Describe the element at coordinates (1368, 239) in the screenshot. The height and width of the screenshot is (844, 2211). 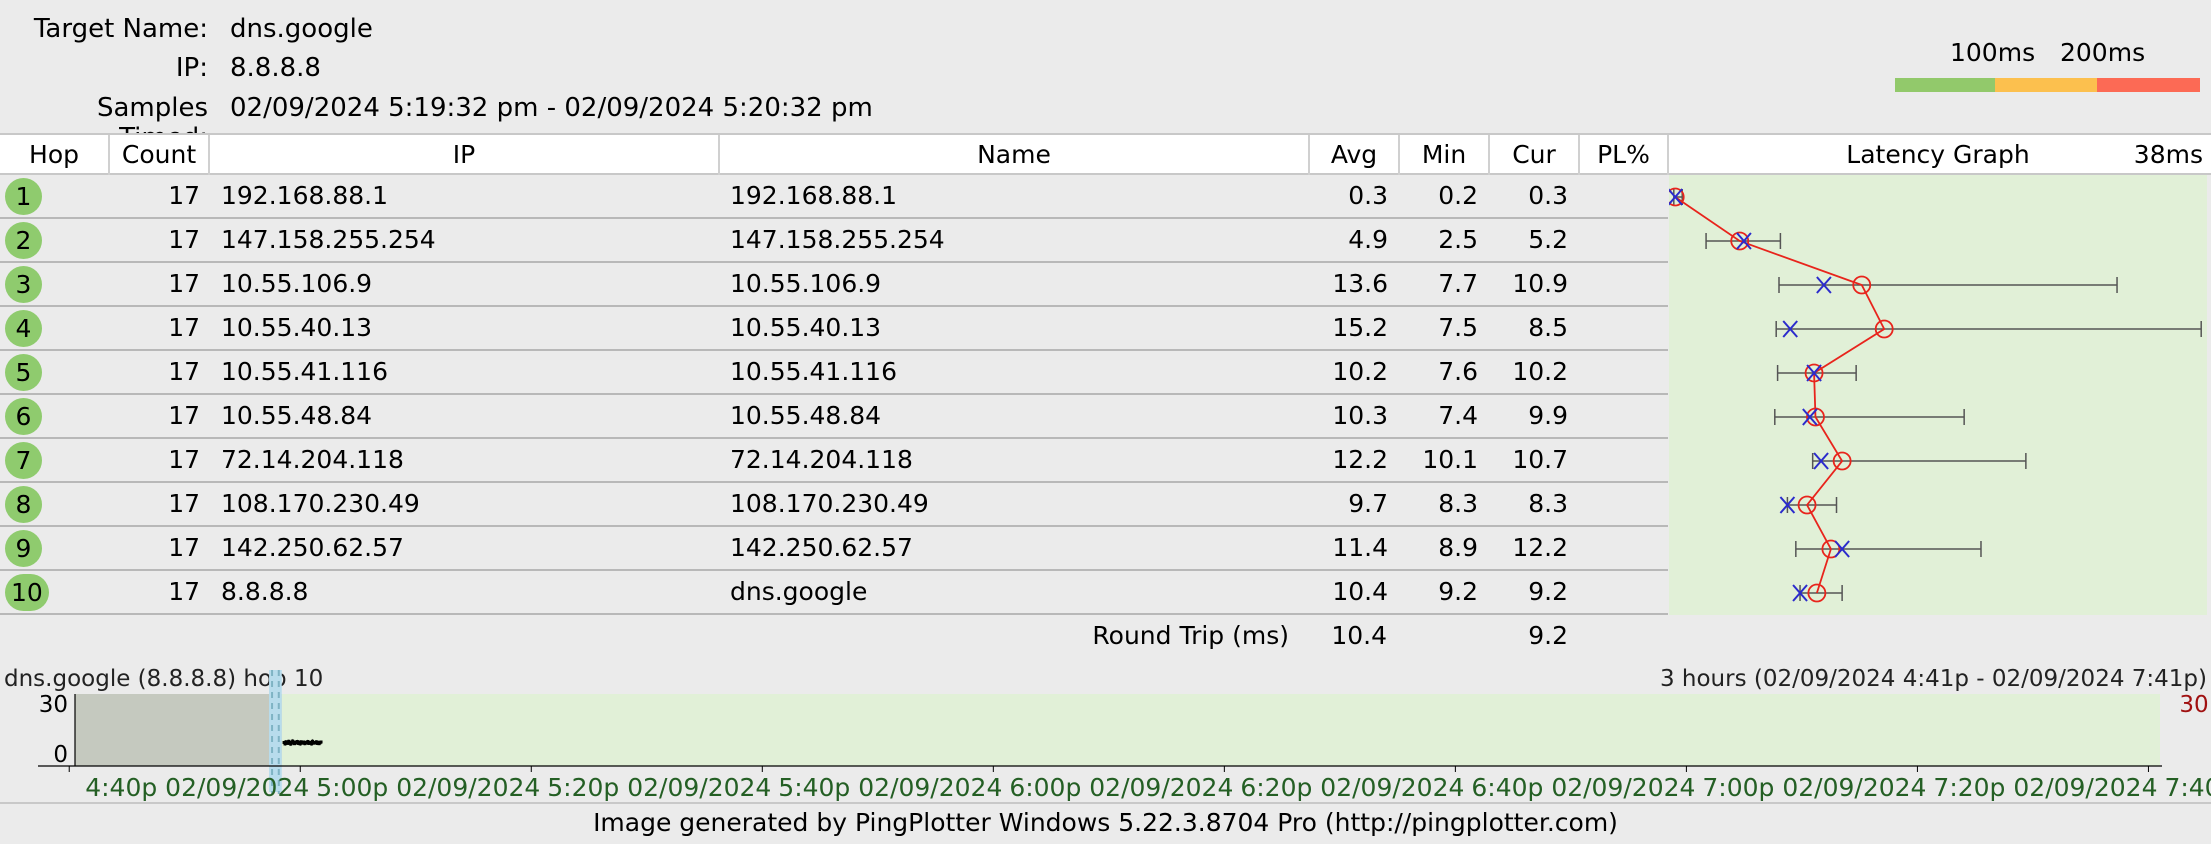
I see `hop-avg: 4.9` at that location.